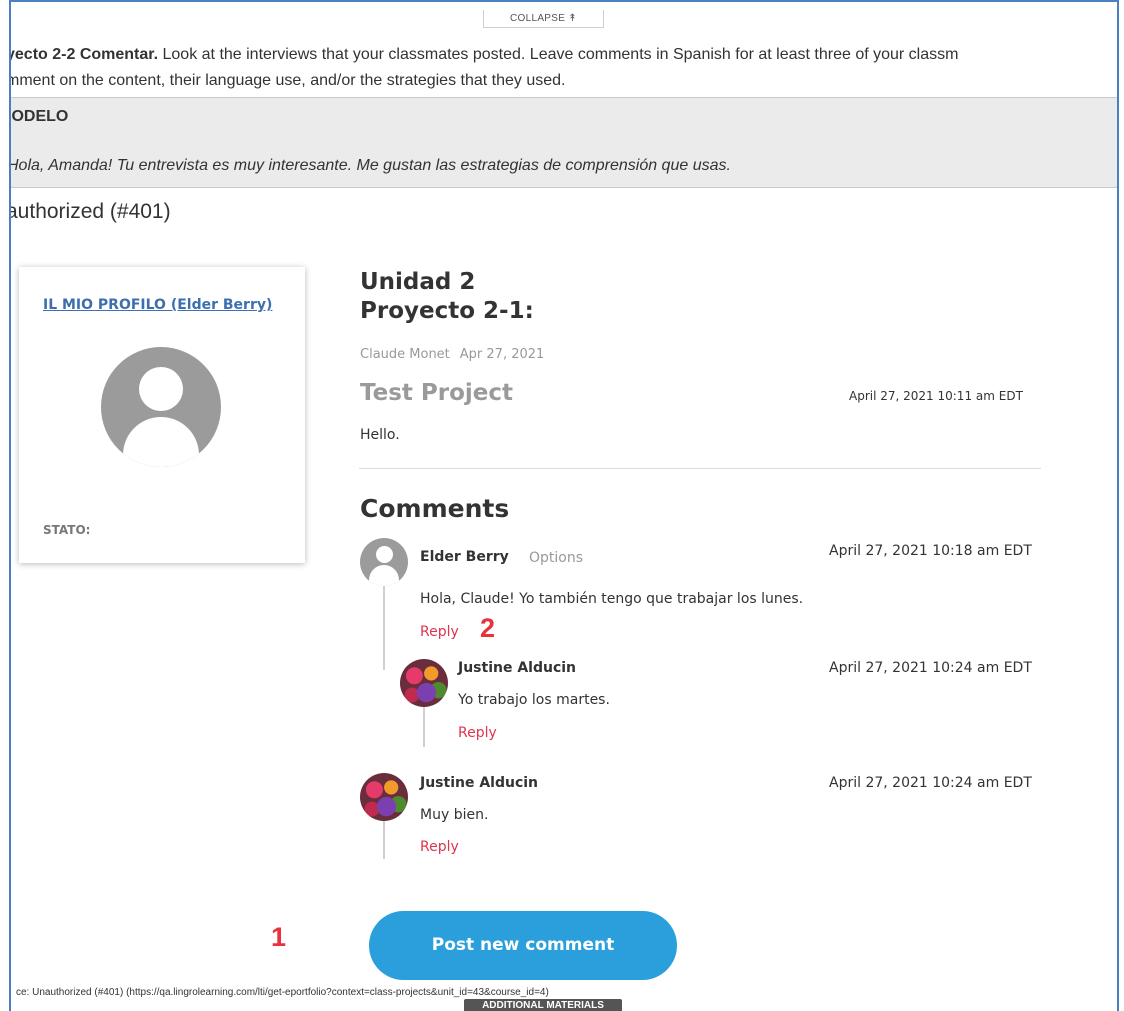 The image size is (1124, 1011). I want to click on modelo-title: IODELO, so click(39, 116).